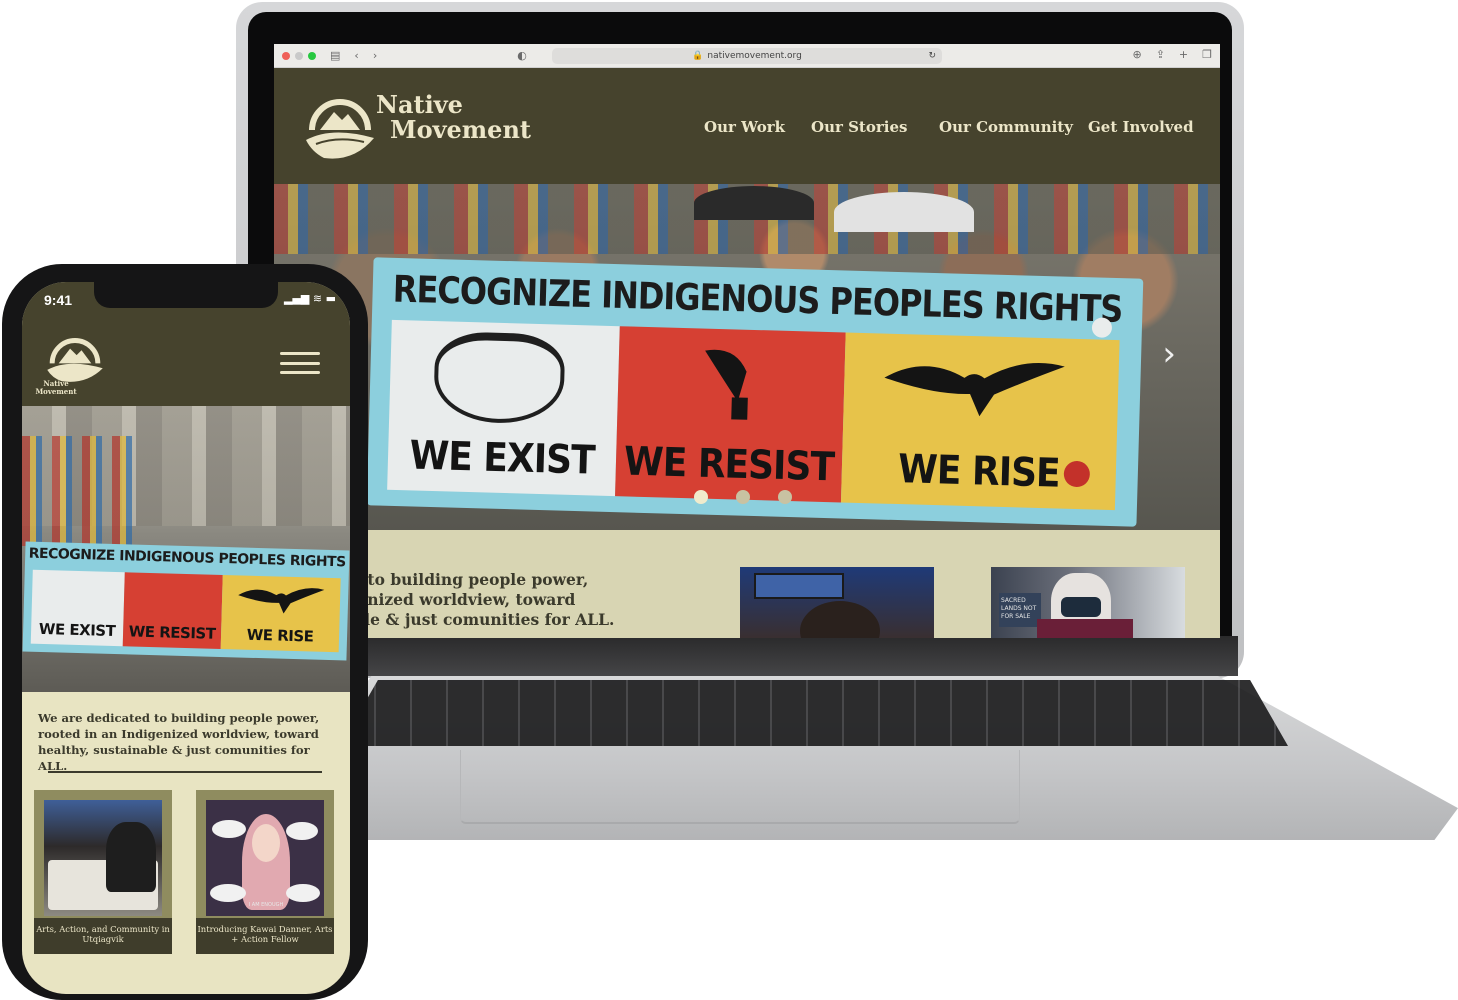  I want to click on thumbnail-whiteboard, so click(799, 586).